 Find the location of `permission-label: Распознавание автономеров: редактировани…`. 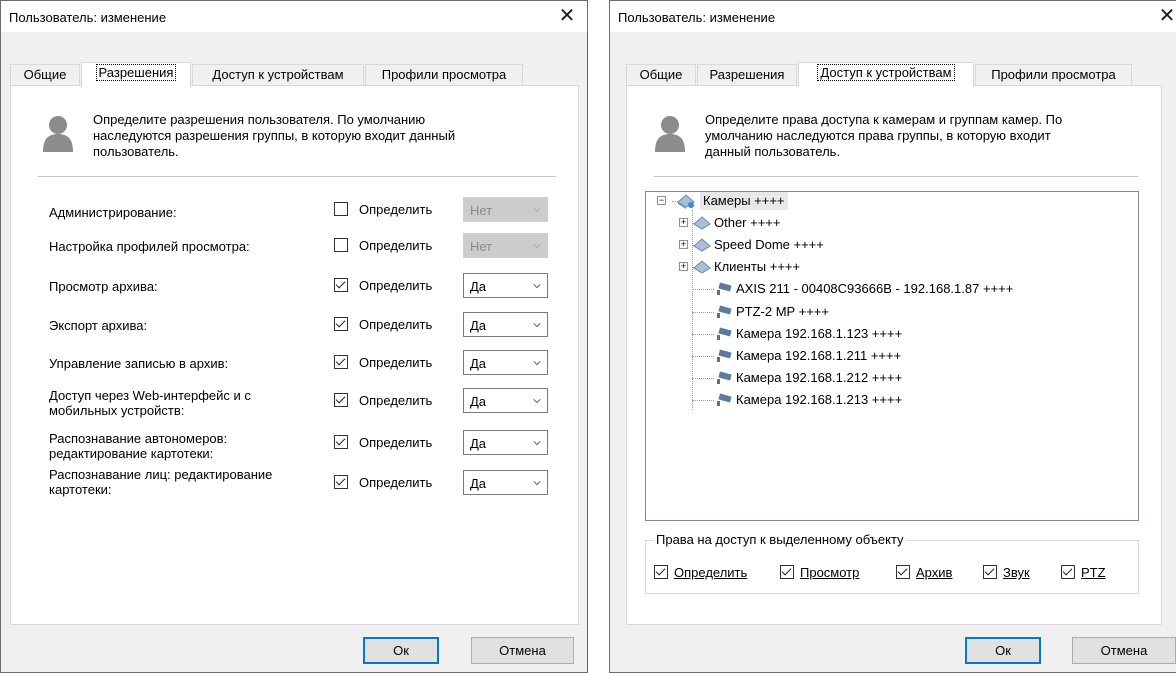

permission-label: Распознавание автономеров: редактировани… is located at coordinates (138, 446).